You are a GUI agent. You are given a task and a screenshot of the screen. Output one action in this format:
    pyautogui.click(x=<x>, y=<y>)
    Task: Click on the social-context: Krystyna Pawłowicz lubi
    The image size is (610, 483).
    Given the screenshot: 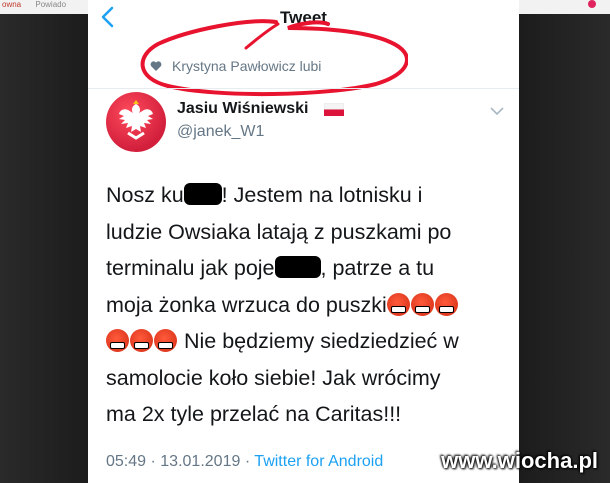 What is the action you would take?
    pyautogui.click(x=235, y=66)
    